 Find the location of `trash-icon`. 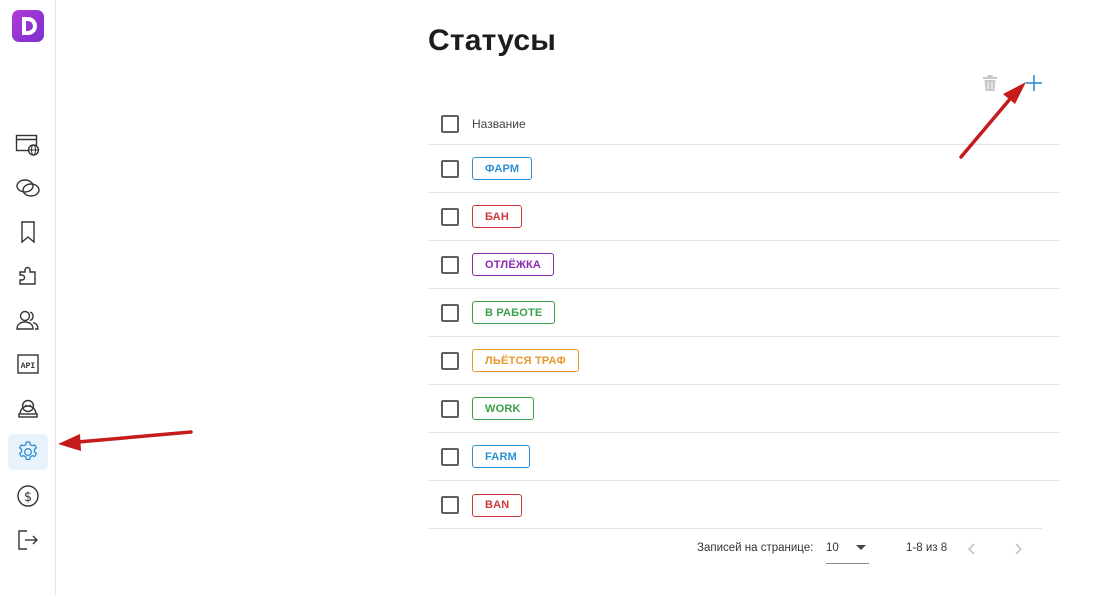

trash-icon is located at coordinates (990, 83).